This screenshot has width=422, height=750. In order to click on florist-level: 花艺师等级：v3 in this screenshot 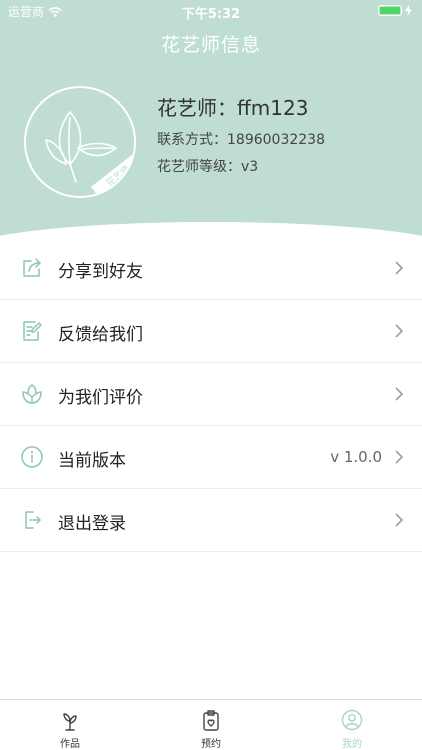, I will do `click(208, 167)`.